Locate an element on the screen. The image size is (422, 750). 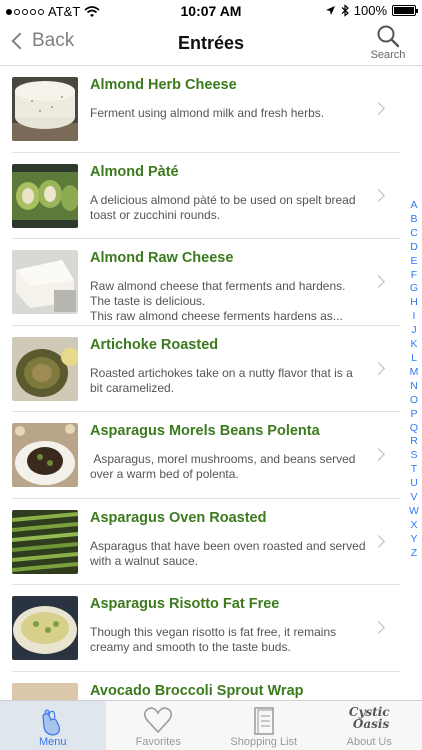
page-title: Entrées is located at coordinates (211, 43).